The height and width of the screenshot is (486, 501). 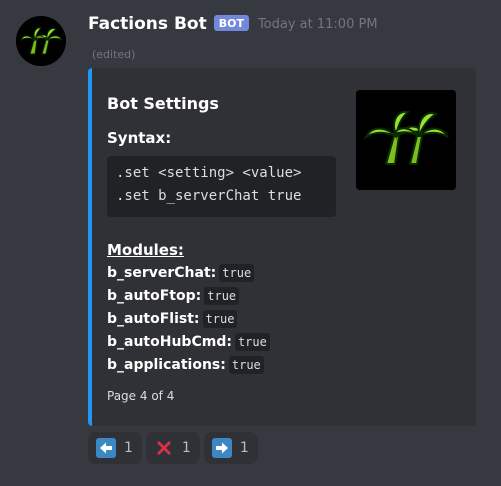 I want to click on embed-thumbnail, so click(x=406, y=140).